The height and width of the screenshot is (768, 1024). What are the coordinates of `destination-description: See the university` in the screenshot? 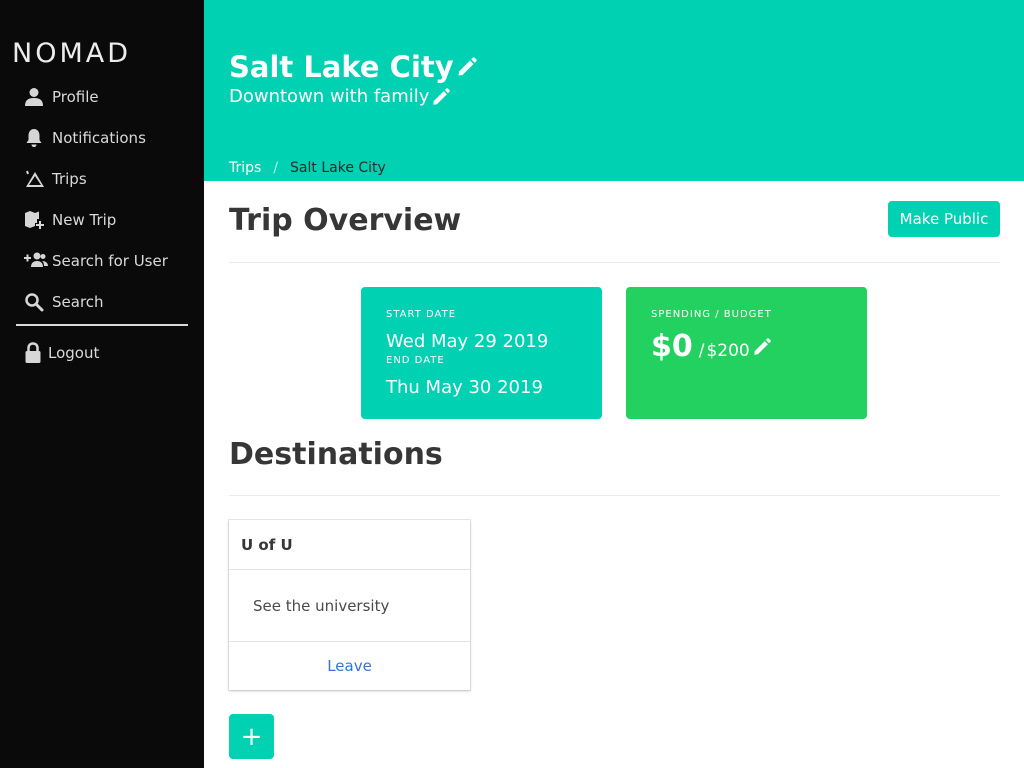 It's located at (321, 605).